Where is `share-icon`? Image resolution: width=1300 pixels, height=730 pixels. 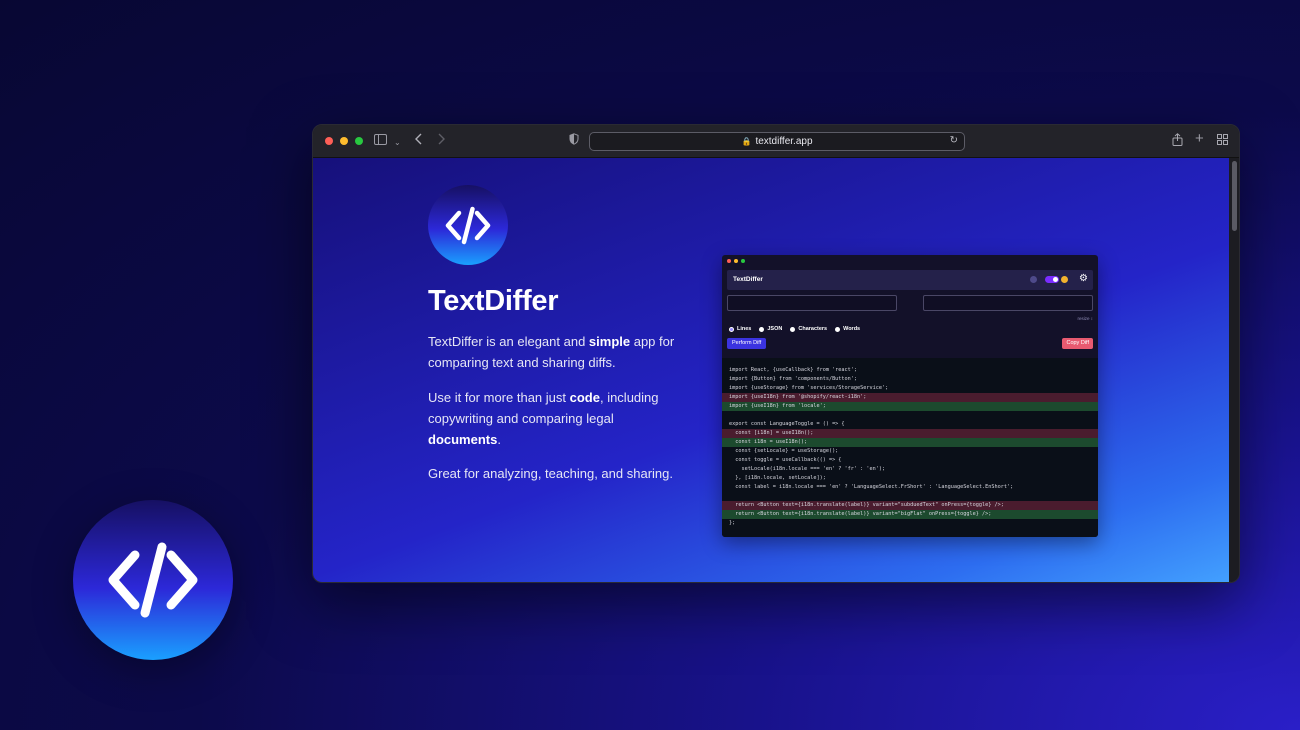 share-icon is located at coordinates (1177, 141).